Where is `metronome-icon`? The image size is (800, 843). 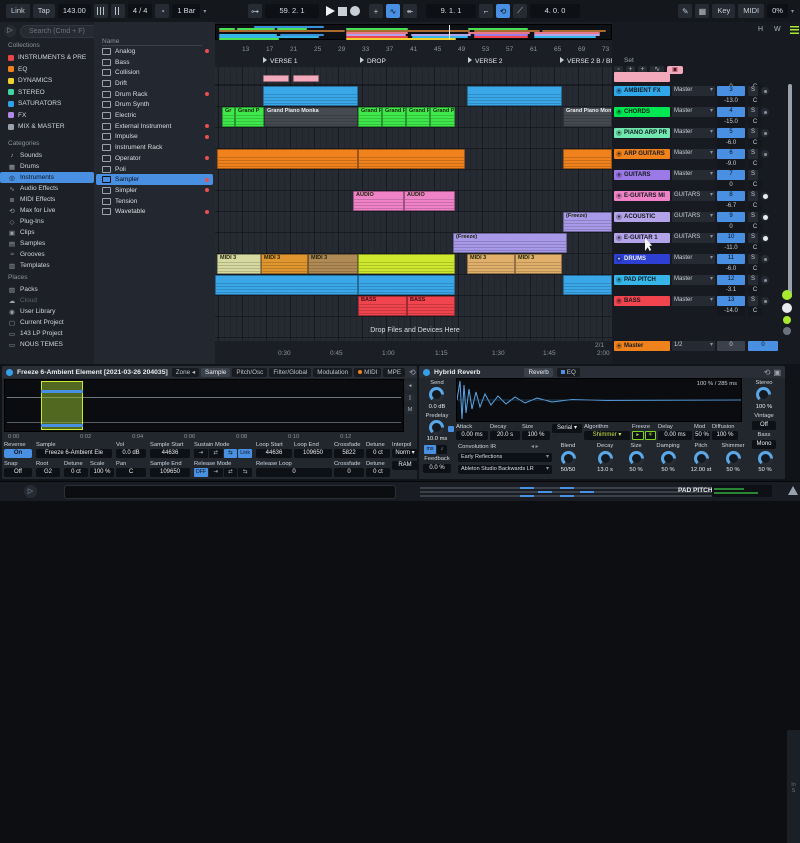 metronome-icon is located at coordinates (100, 11).